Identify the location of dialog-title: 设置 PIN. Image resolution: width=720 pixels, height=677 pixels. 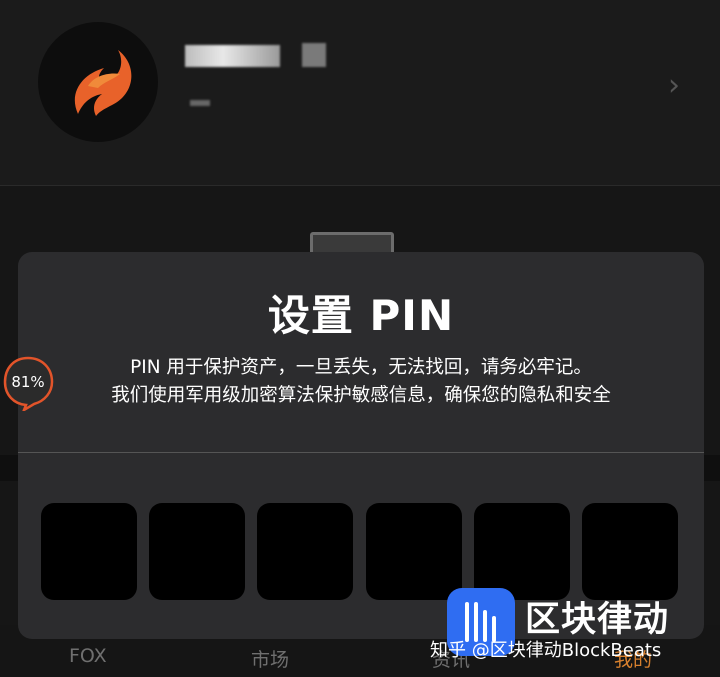
(361, 315).